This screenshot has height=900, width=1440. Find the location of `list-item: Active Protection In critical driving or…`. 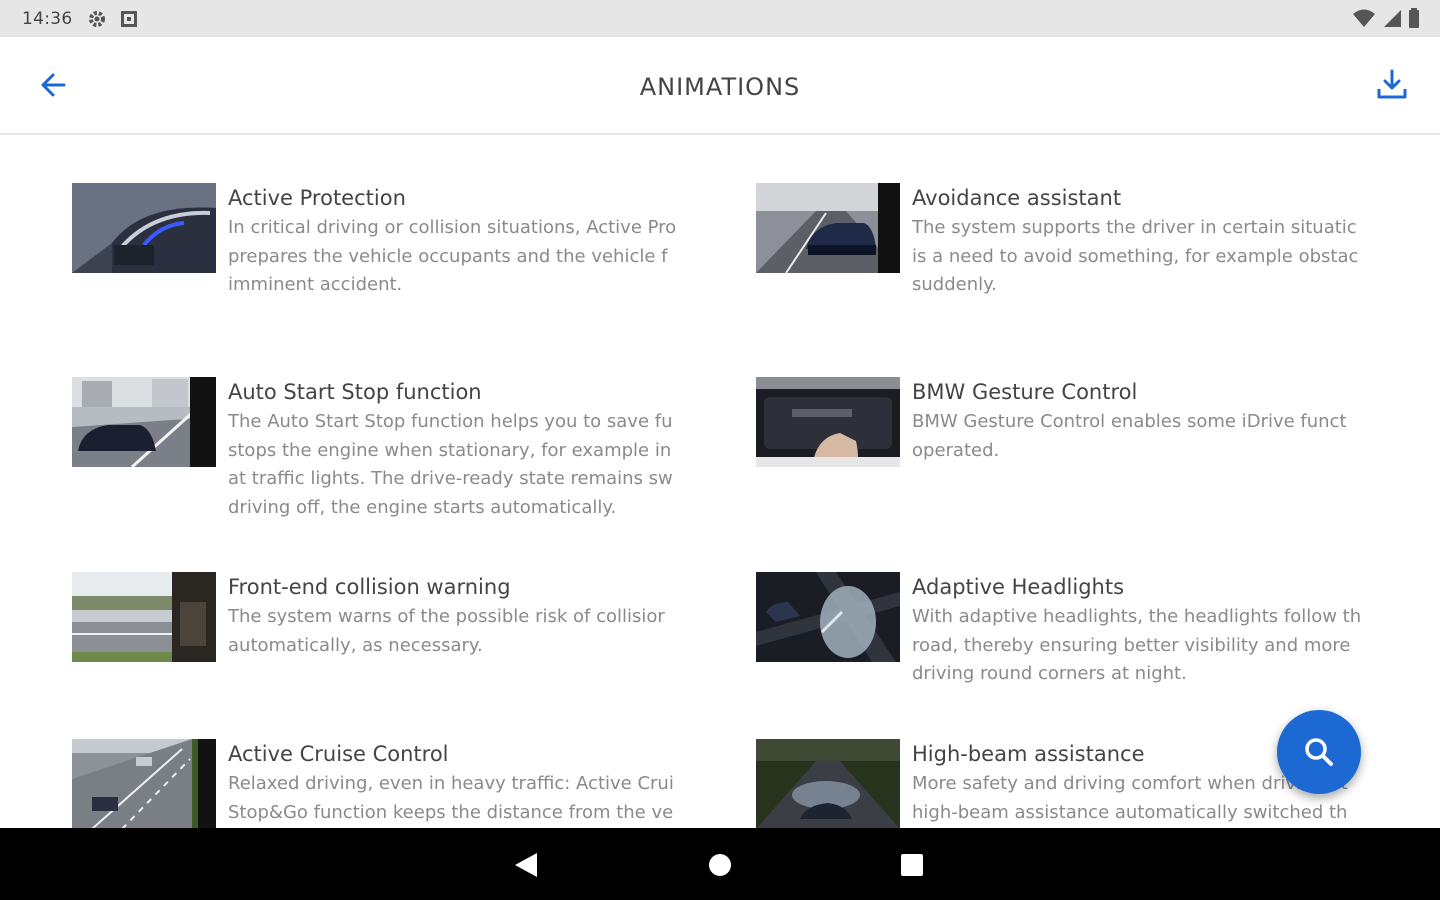

list-item: Active Protection In critical driving or… is located at coordinates (382, 241).